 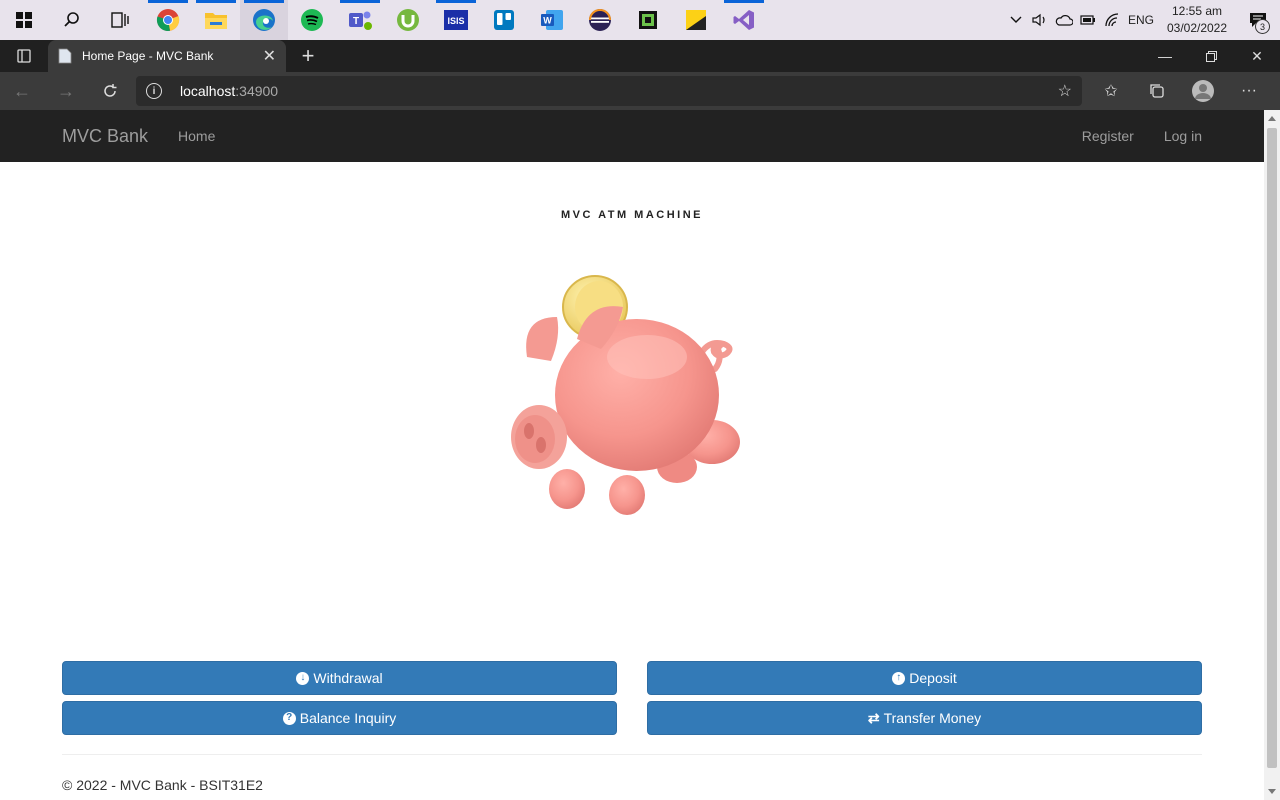 What do you see at coordinates (932, 718) in the screenshot?
I see `transfer-money-label: Transfer Money` at bounding box center [932, 718].